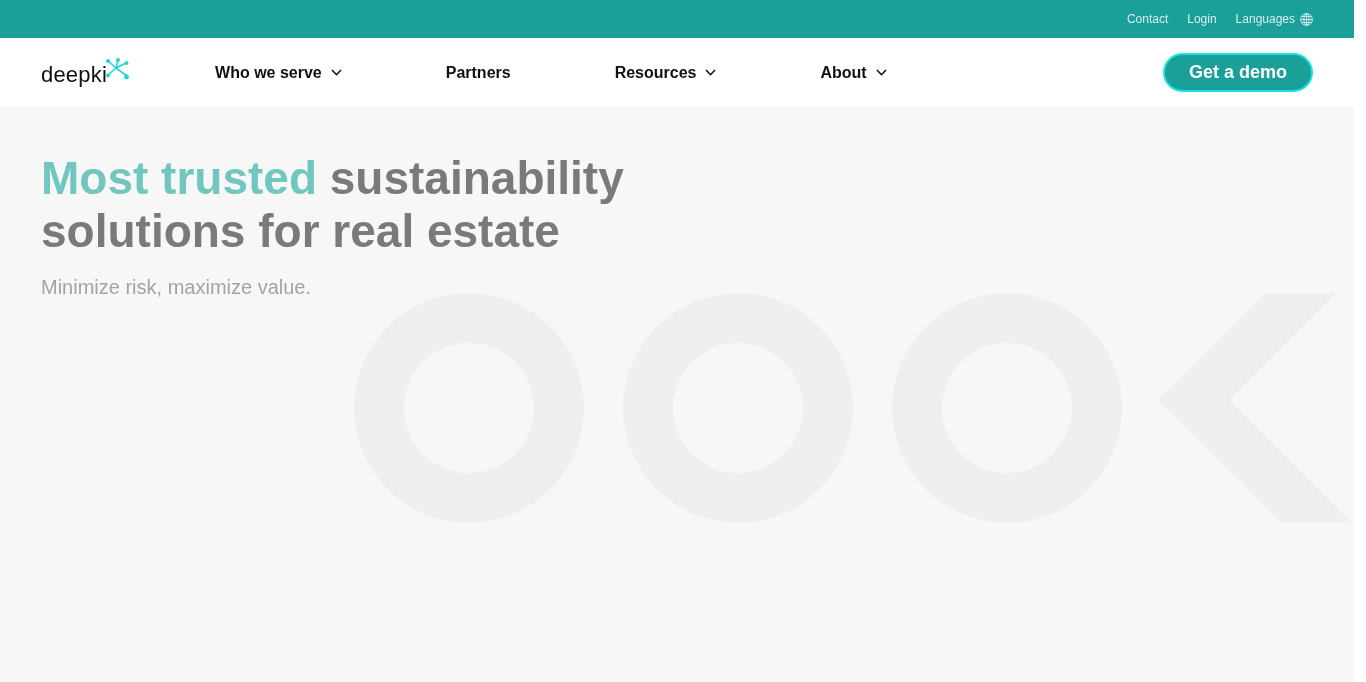  What do you see at coordinates (1306, 19) in the screenshot?
I see `globe-icon` at bounding box center [1306, 19].